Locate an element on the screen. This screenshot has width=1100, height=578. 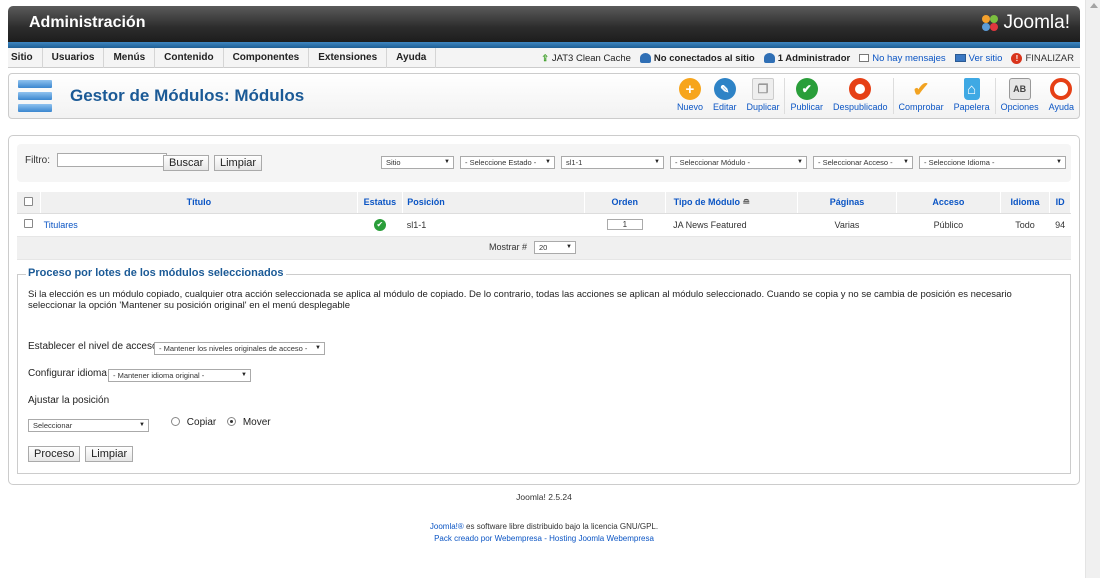
messages-link: No hay mensajes is located at coordinates (902, 58).